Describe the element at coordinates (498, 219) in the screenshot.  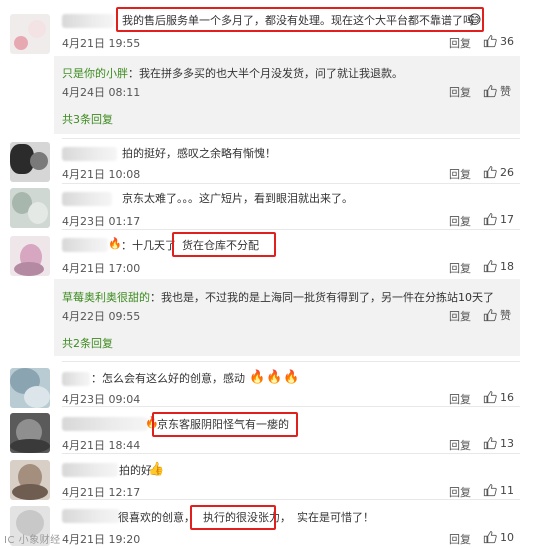
I see `like-button: 17` at that location.